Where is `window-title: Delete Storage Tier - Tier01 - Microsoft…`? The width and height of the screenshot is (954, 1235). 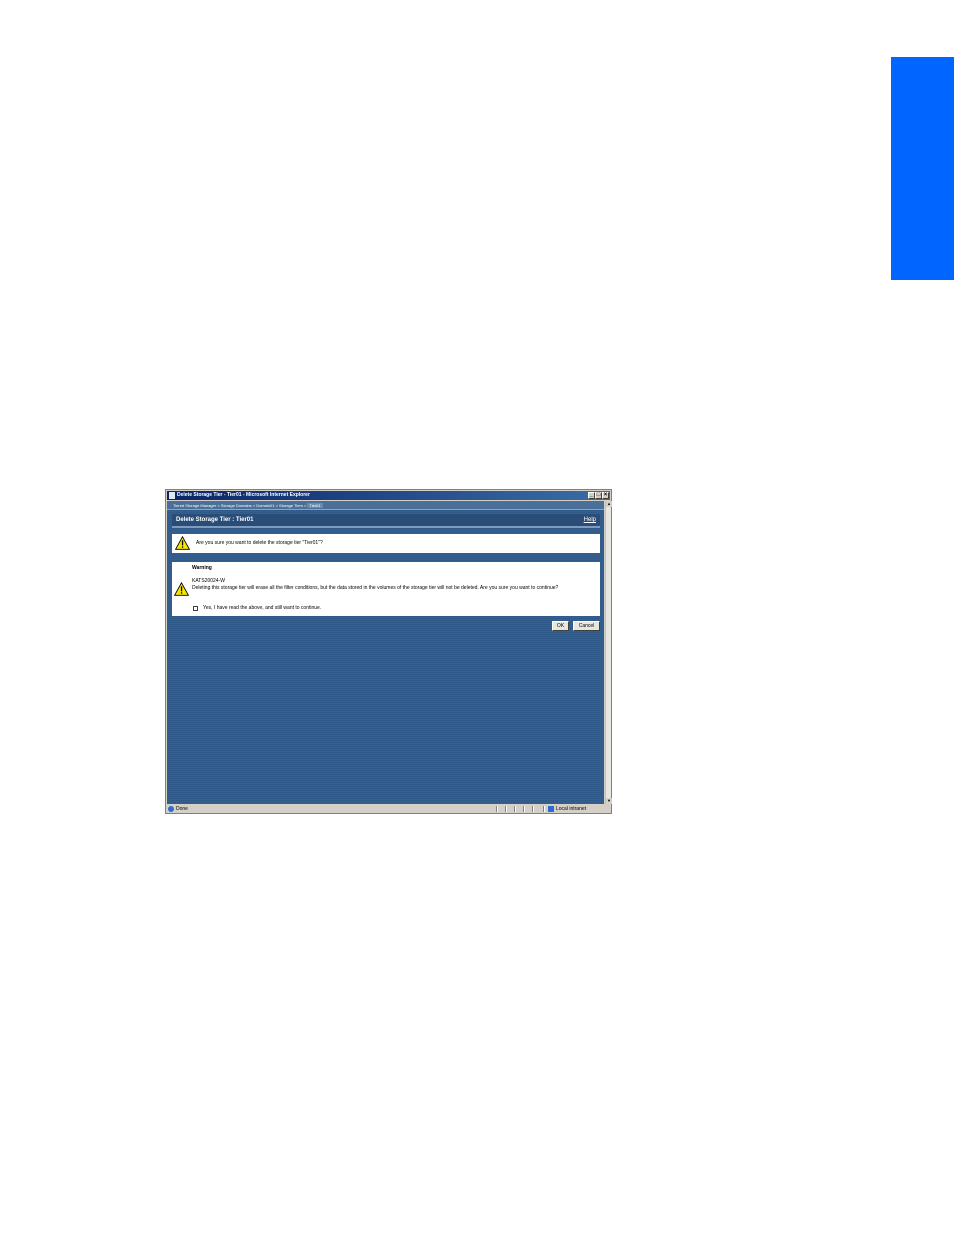
window-title: Delete Storage Tier - Tier01 - Microsoft… is located at coordinates (243, 495).